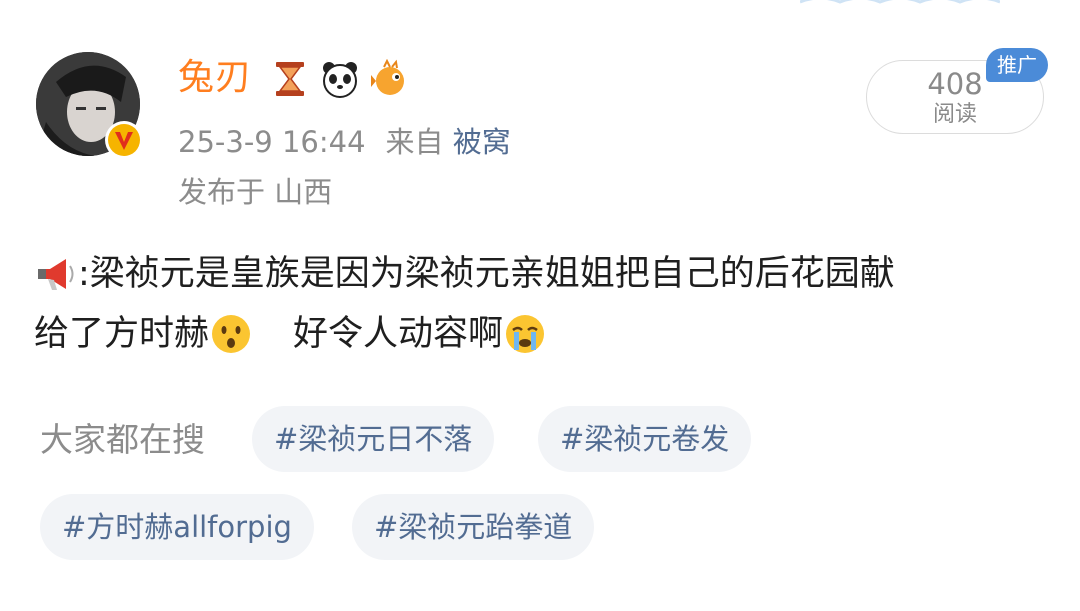 The width and height of the screenshot is (1080, 611). What do you see at coordinates (215, 78) in the screenshot?
I see `username: 兔刃` at bounding box center [215, 78].